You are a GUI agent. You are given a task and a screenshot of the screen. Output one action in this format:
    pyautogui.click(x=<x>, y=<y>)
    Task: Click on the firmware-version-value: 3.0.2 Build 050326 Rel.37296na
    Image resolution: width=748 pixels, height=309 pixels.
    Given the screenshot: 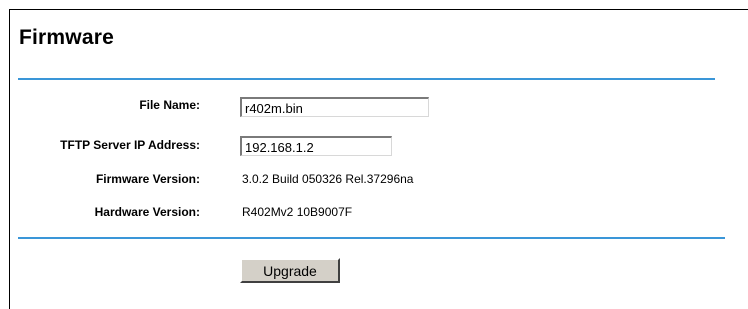 What is the action you would take?
    pyautogui.click(x=328, y=179)
    